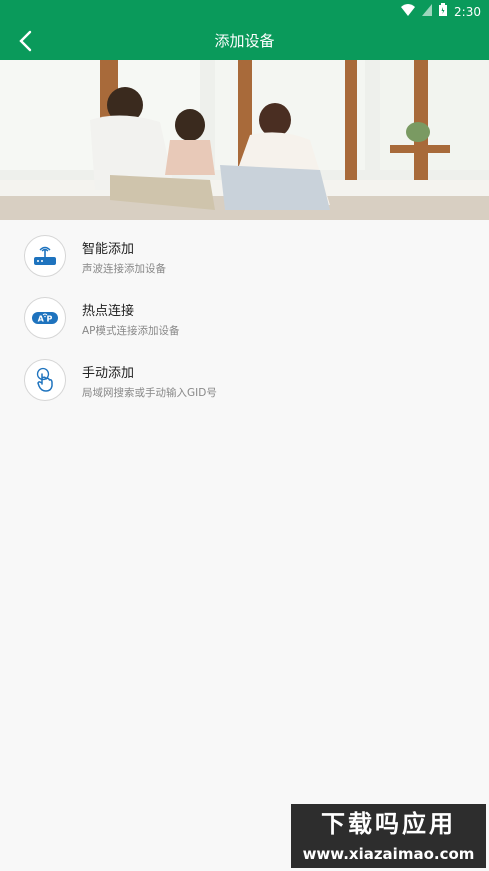 The width and height of the screenshot is (489, 871). I want to click on hand-touch-icon, so click(45, 380).